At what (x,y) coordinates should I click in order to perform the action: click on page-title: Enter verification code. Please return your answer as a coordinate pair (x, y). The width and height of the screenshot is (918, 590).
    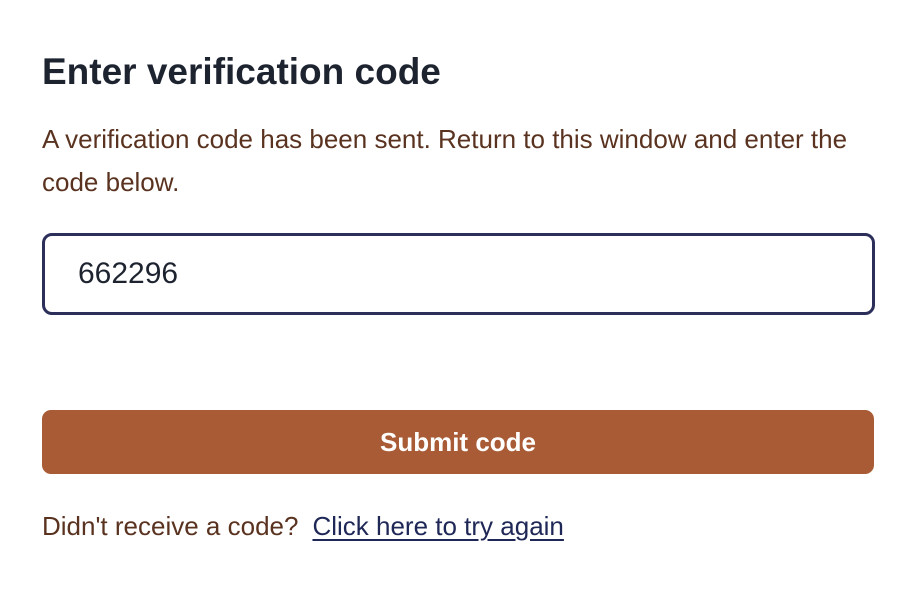
    Looking at the image, I should click on (241, 71).